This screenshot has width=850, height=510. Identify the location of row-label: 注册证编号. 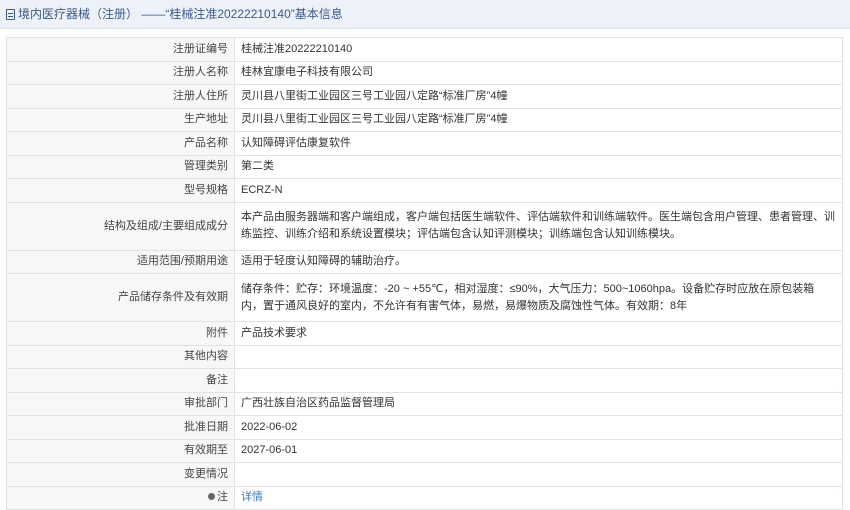
(120, 49).